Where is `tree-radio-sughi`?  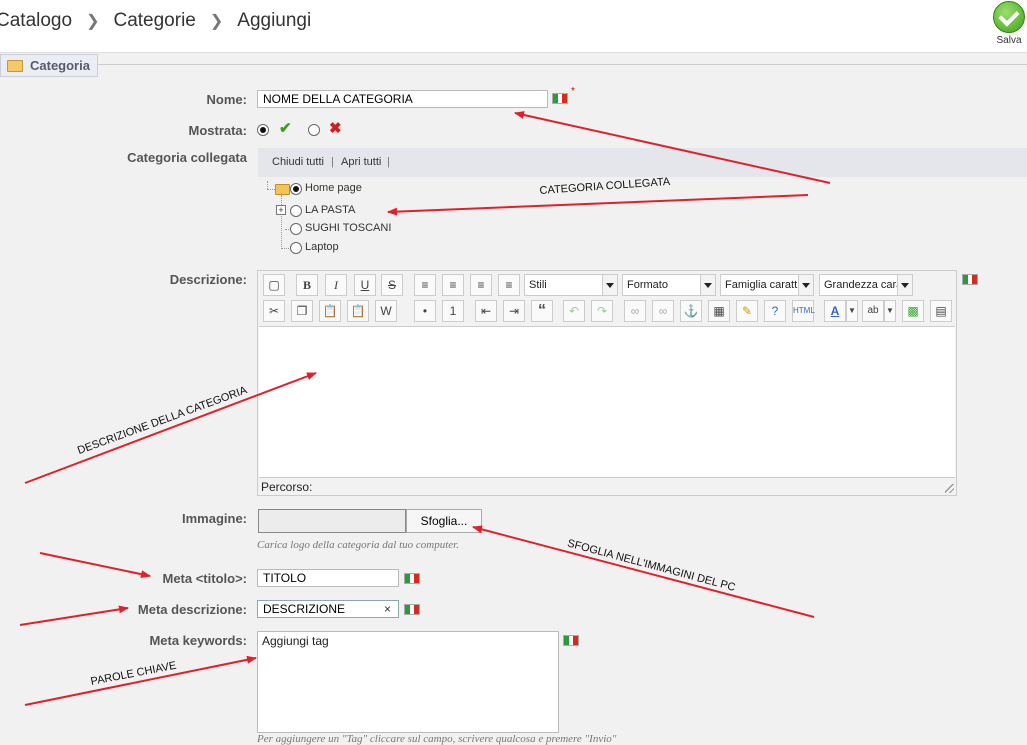
tree-radio-sughi is located at coordinates (296, 229).